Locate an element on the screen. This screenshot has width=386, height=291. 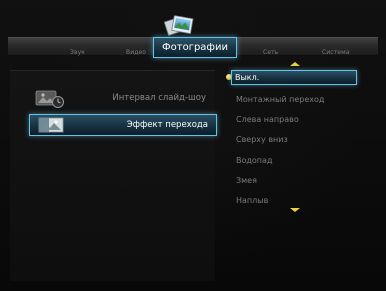
menu-item-slideshow-interval: Интервал слайд-шоу is located at coordinates (112, 99).